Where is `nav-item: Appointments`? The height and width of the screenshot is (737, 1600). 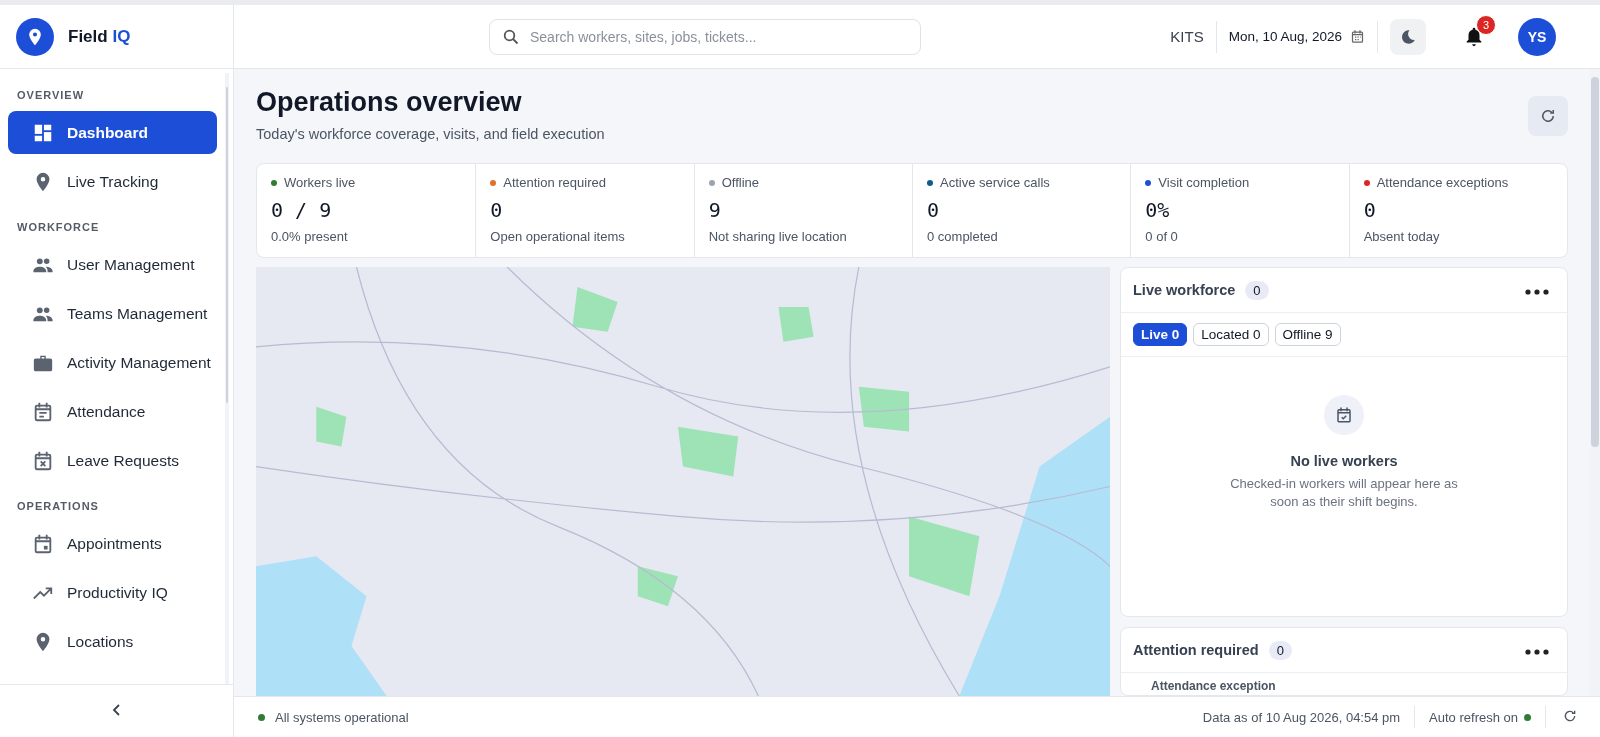
nav-item: Appointments is located at coordinates (112, 543).